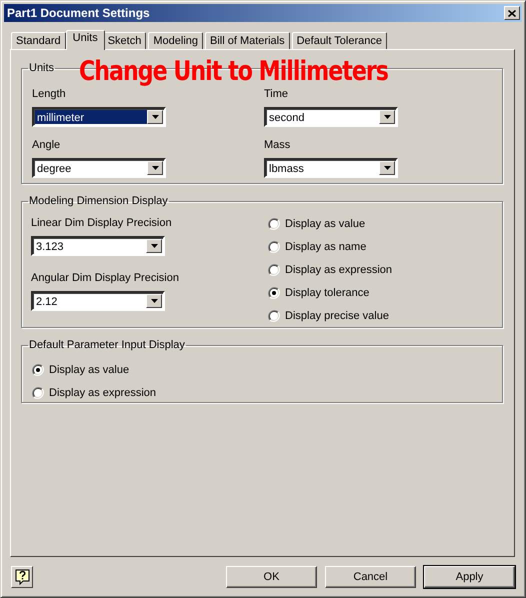 Image resolution: width=526 pixels, height=598 pixels. I want to click on tab: Units, so click(85, 40).